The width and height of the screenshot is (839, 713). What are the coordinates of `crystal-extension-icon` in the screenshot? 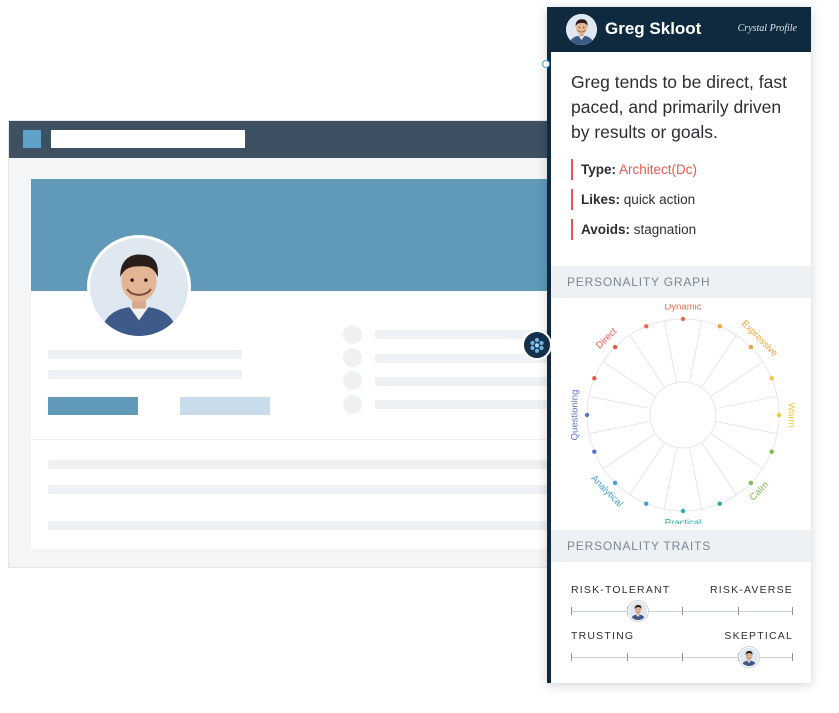 It's located at (537, 345).